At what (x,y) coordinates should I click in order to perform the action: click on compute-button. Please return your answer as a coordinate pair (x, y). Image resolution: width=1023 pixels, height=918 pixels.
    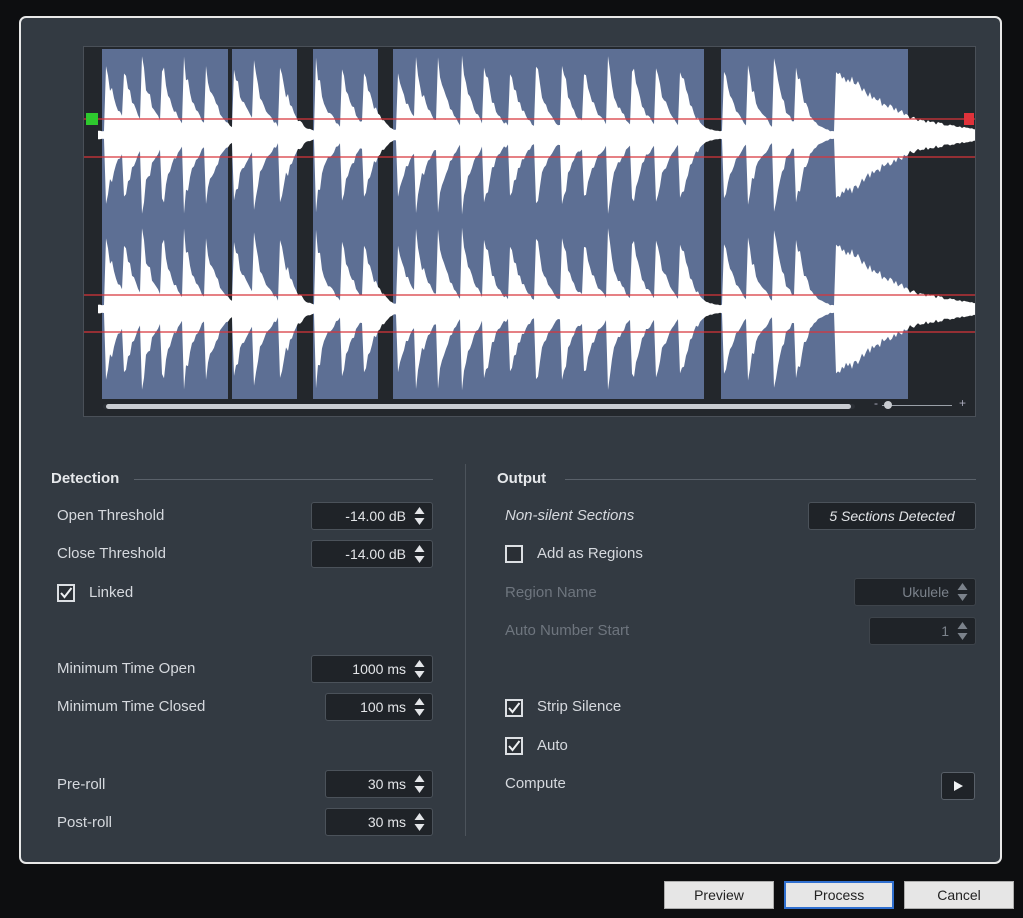
    Looking at the image, I should click on (958, 786).